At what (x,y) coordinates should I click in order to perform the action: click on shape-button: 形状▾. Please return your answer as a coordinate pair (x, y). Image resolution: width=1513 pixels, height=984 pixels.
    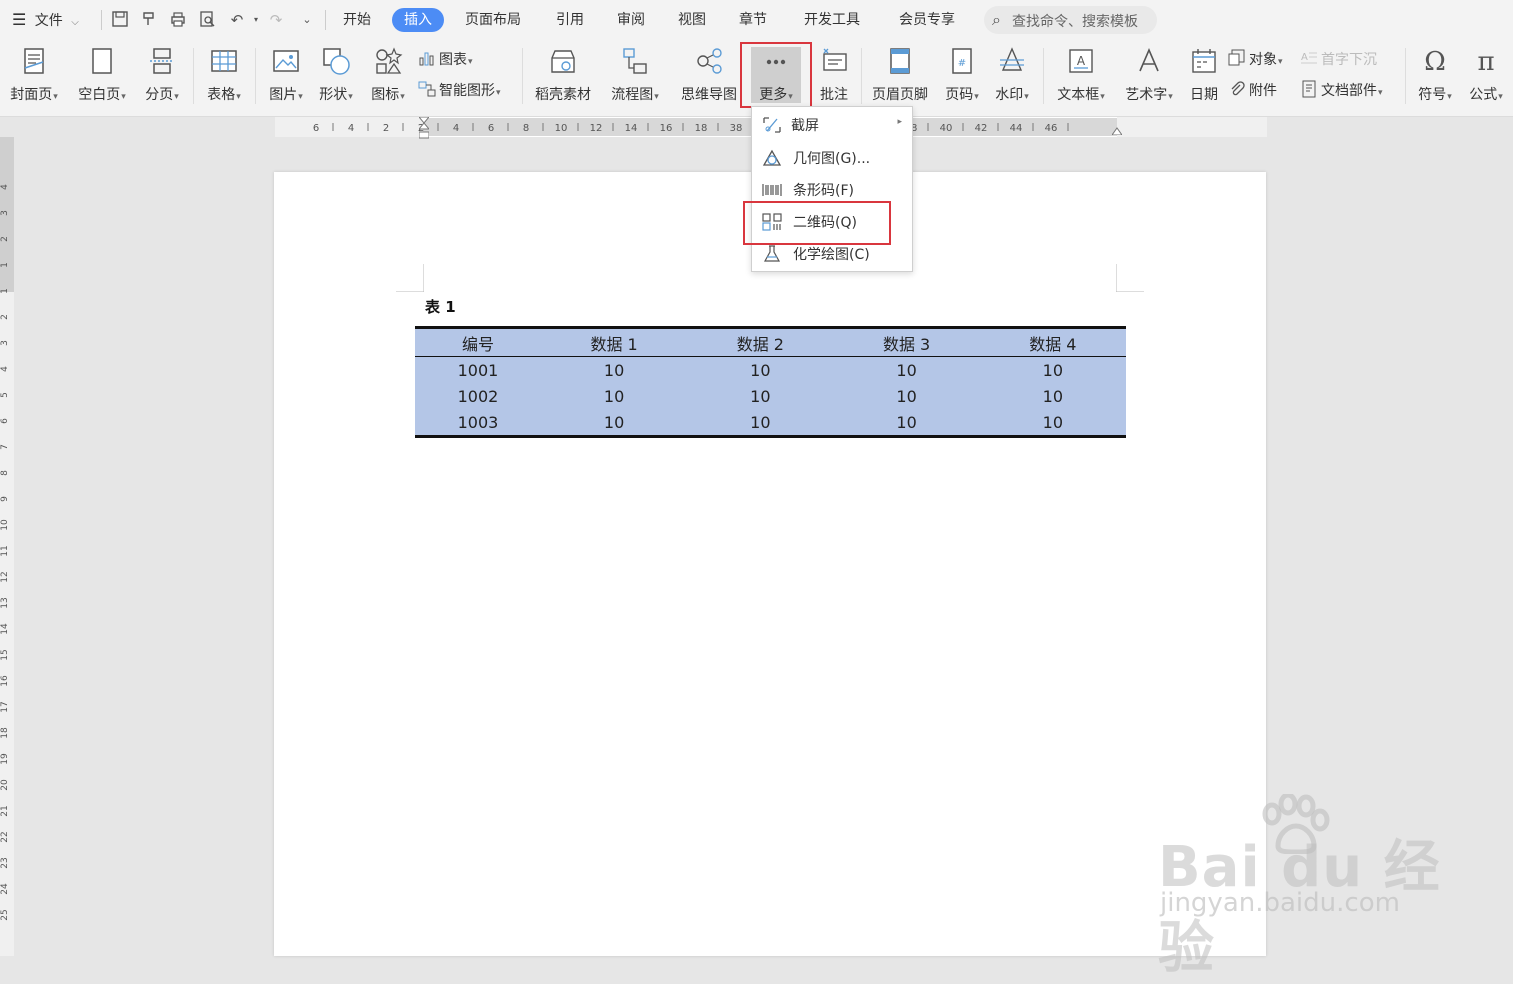
    Looking at the image, I should click on (336, 77).